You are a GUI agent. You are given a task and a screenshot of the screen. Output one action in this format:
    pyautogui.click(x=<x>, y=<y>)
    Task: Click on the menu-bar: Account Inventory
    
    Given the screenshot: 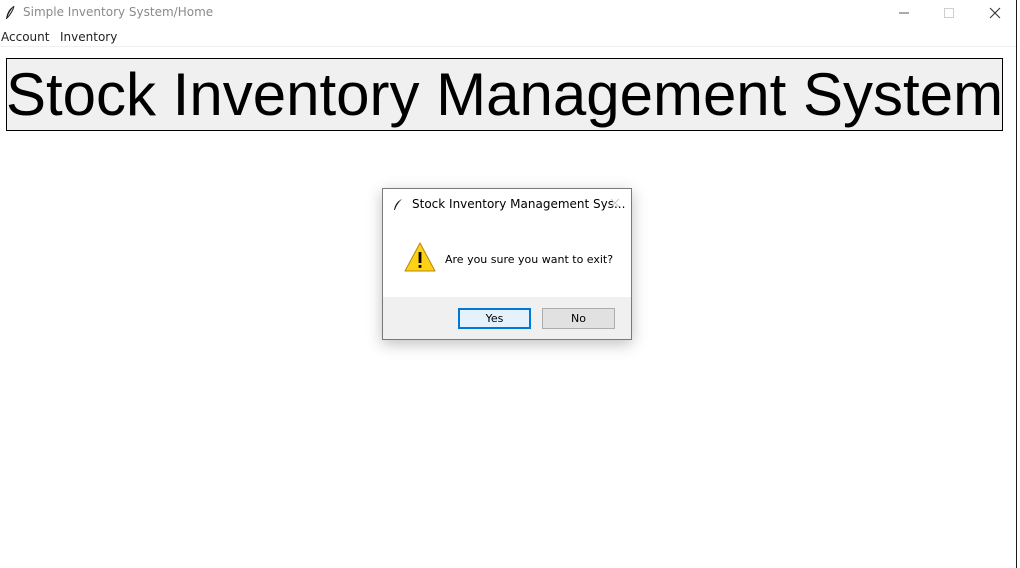 What is the action you would take?
    pyautogui.click(x=509, y=37)
    